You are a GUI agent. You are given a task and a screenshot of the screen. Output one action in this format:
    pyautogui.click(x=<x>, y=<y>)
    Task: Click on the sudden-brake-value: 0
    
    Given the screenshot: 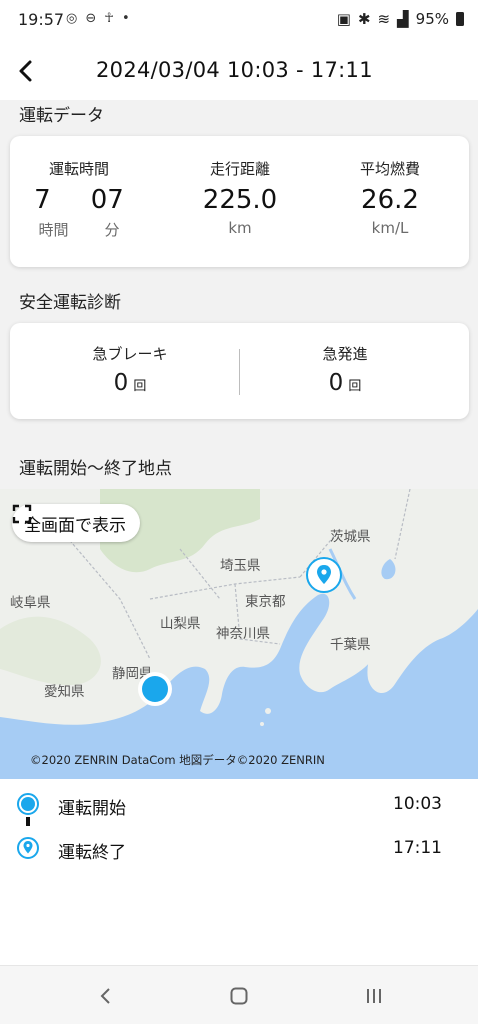 What is the action you would take?
    pyautogui.click(x=121, y=383)
    